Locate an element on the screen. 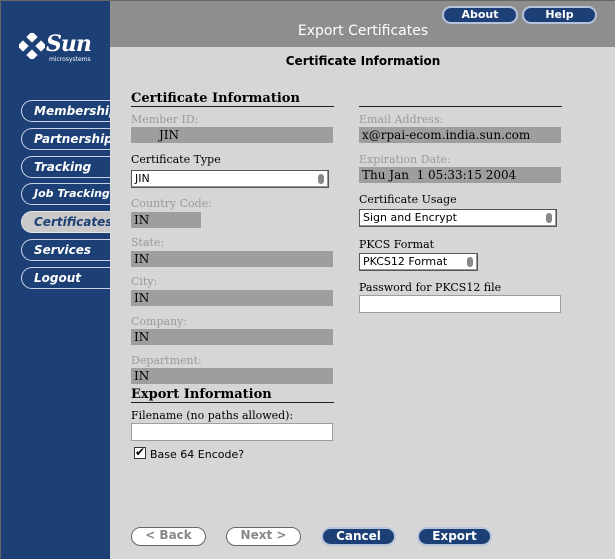  email-value: x@rpai-ecom.india.sun.com is located at coordinates (460, 135).